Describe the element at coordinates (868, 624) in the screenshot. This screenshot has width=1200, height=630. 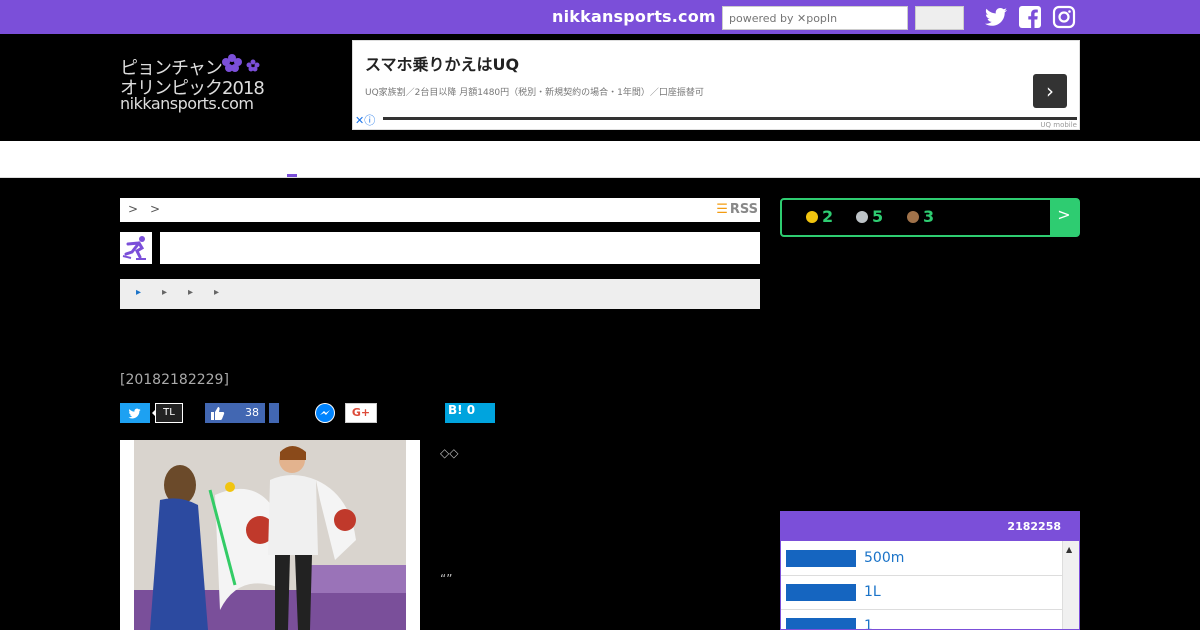
I see `ranking-item-label: 1` at that location.